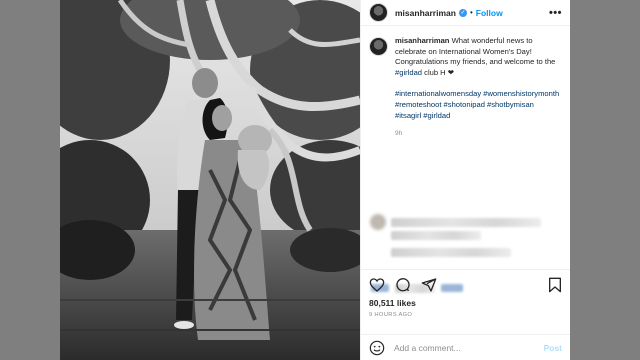 Image resolution: width=640 pixels, height=360 pixels. What do you see at coordinates (403, 285) in the screenshot?
I see `comment-icon` at bounding box center [403, 285].